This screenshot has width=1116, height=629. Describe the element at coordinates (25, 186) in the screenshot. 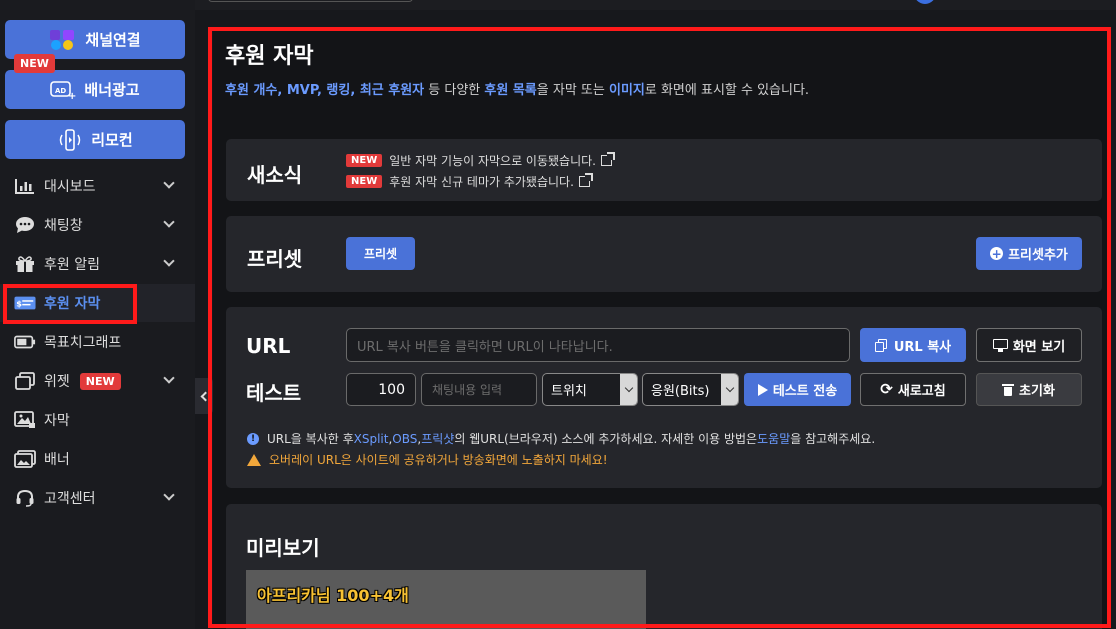

I see `chart-icon` at that location.